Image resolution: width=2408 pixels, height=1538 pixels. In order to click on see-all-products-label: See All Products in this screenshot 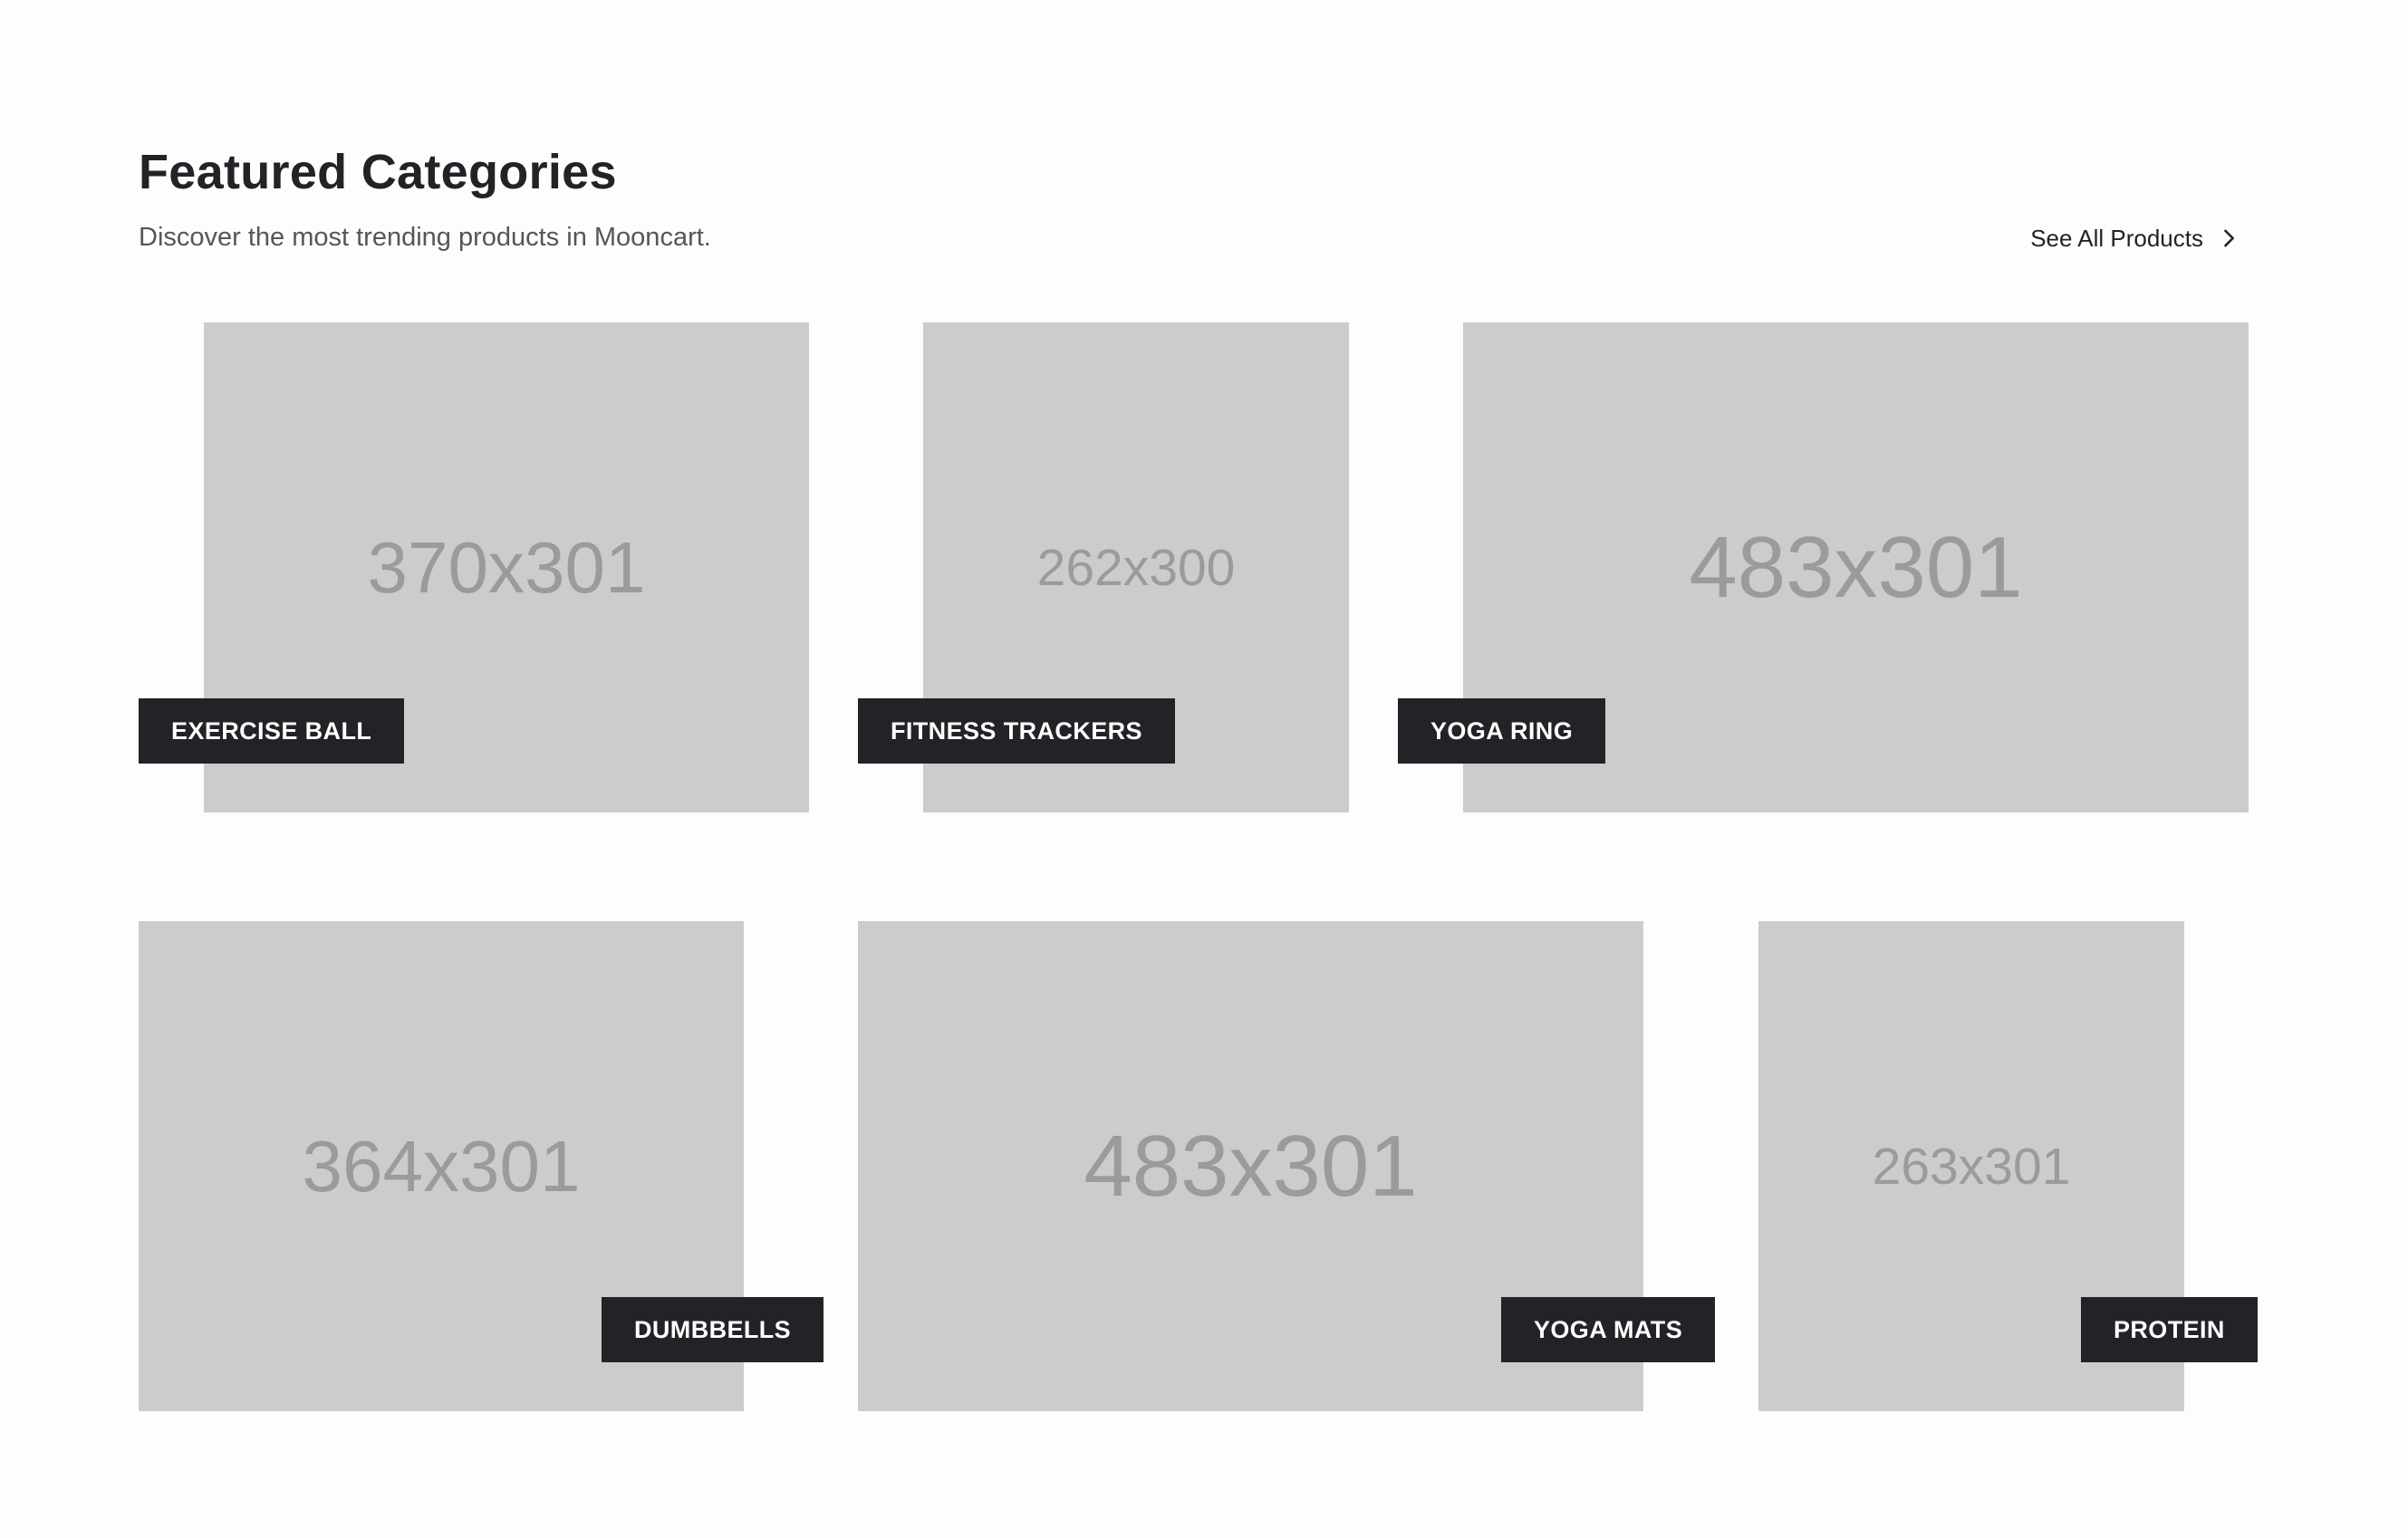, I will do `click(2116, 238)`.